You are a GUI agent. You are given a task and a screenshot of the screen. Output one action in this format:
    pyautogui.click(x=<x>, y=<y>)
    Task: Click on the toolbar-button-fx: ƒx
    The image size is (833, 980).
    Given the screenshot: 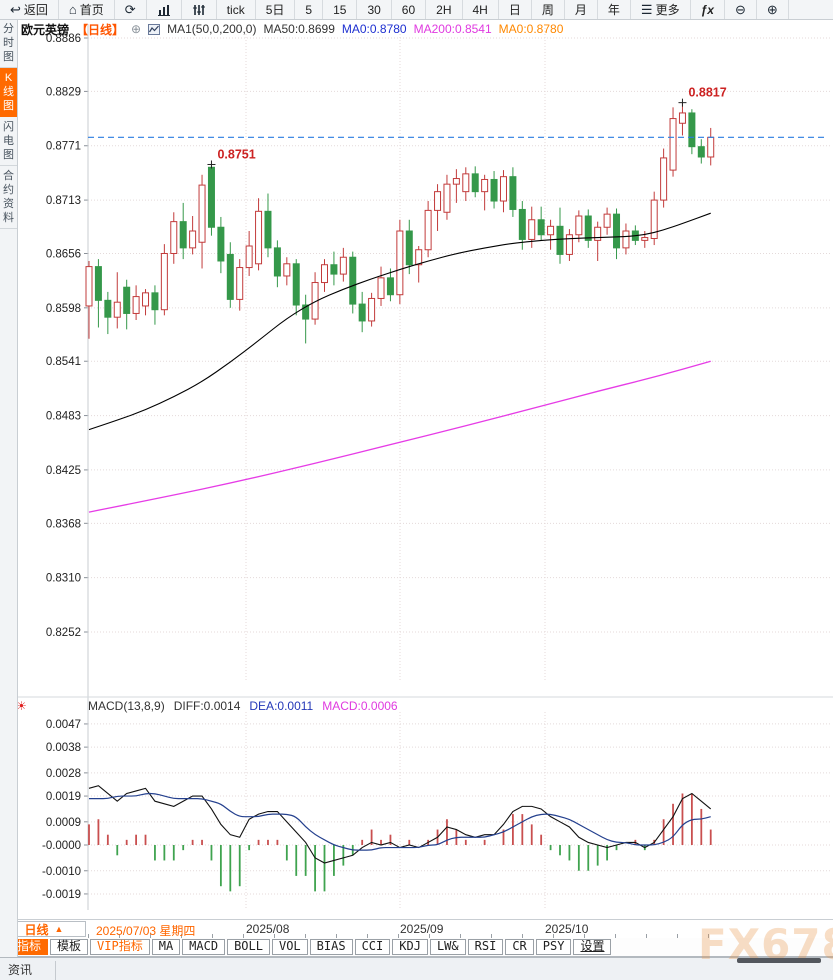 What is the action you would take?
    pyautogui.click(x=708, y=9)
    